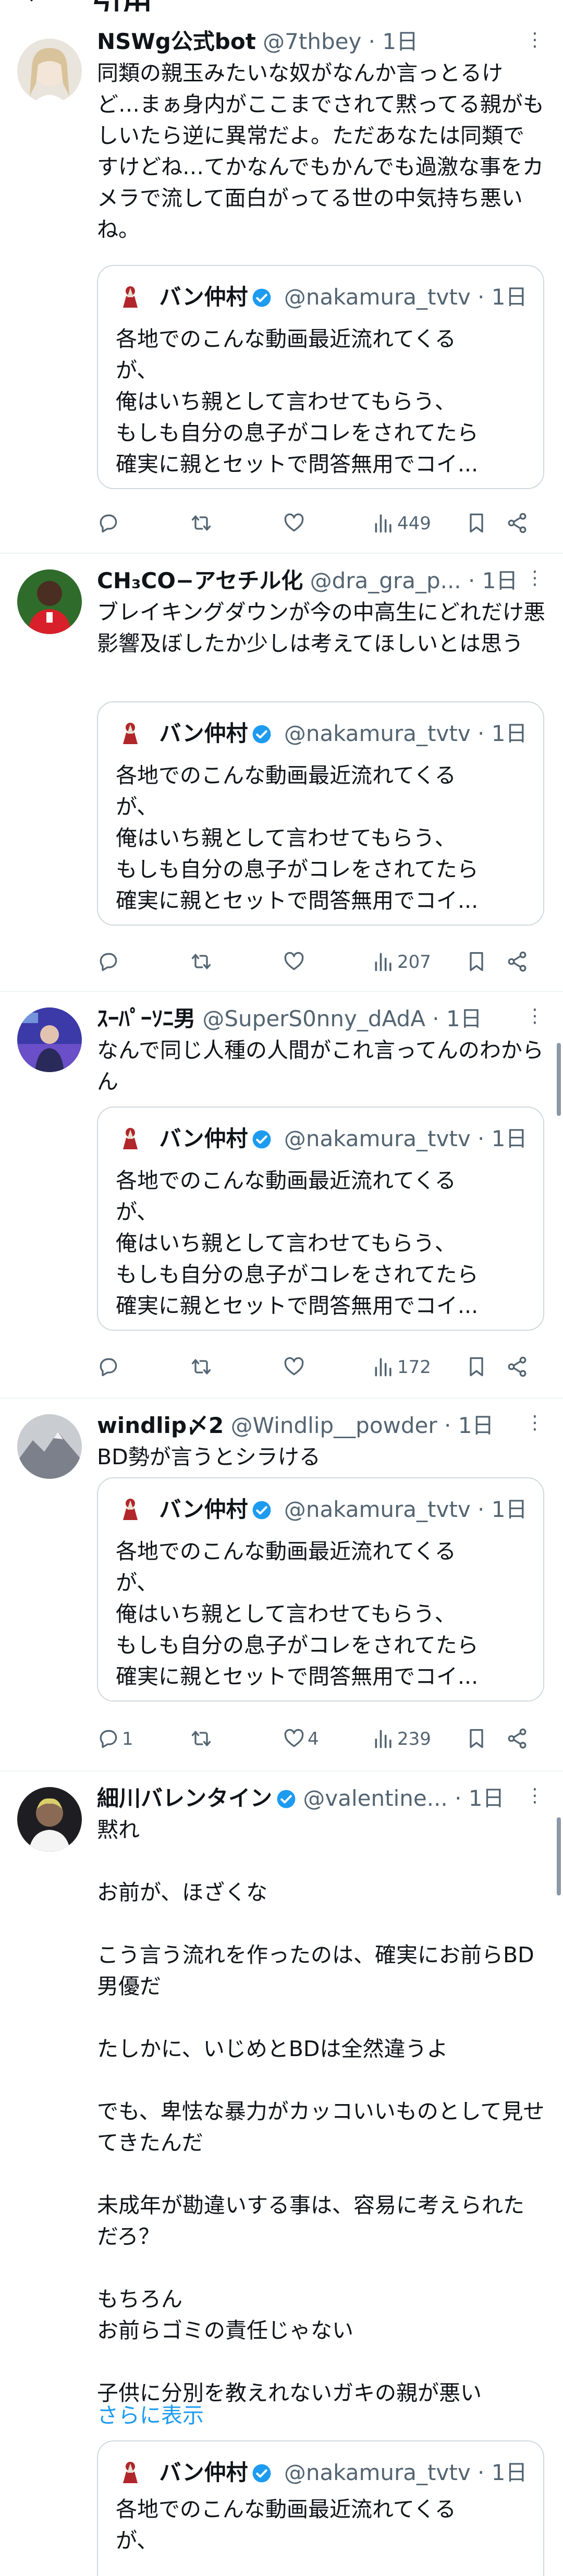 The width and height of the screenshot is (563, 2576). Describe the element at coordinates (403, 1798) in the screenshot. I see `handle-time: @valentine... · 1日` at that location.